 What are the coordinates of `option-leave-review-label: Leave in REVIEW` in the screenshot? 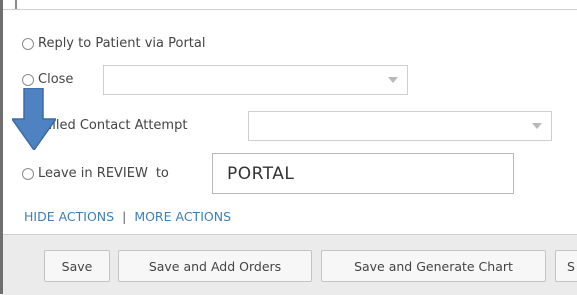 It's located at (93, 173).